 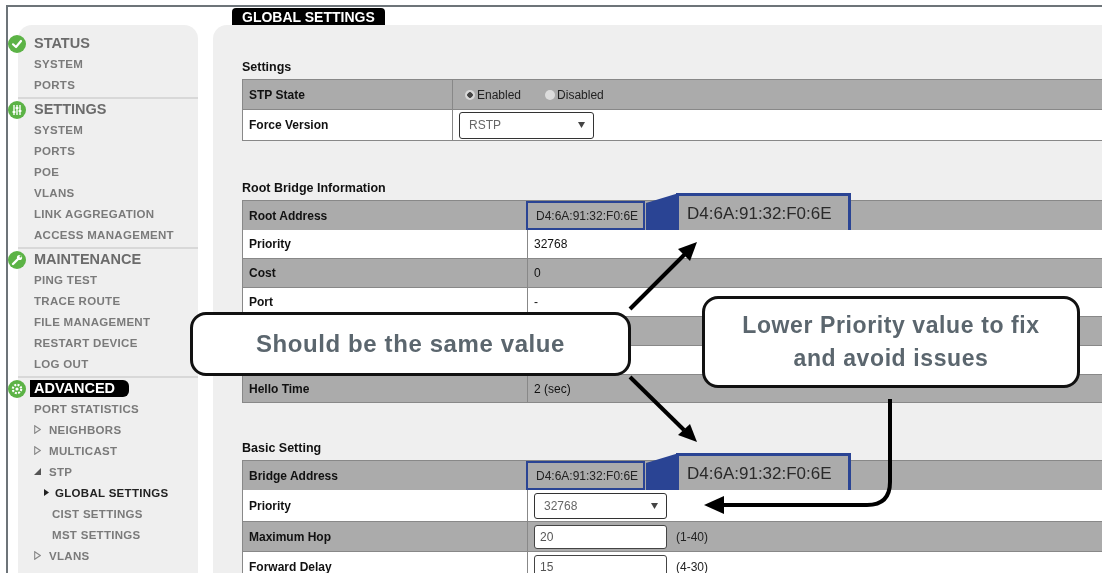 What do you see at coordinates (384, 562) in the screenshot?
I see `row-label: Forward Delay` at bounding box center [384, 562].